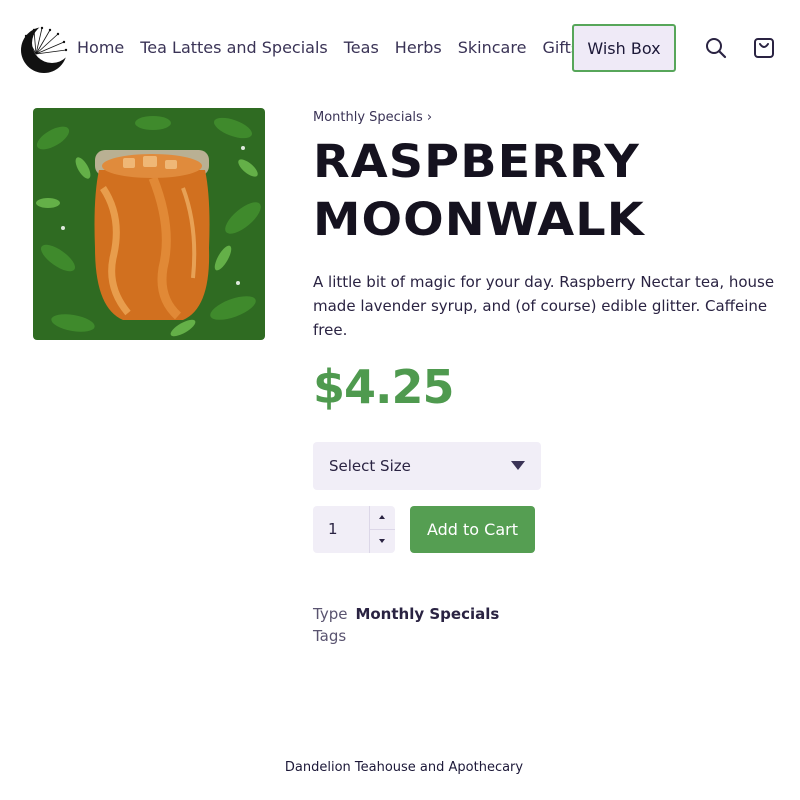  I want to click on product-type-row: Type Monthly Specials, so click(406, 614).